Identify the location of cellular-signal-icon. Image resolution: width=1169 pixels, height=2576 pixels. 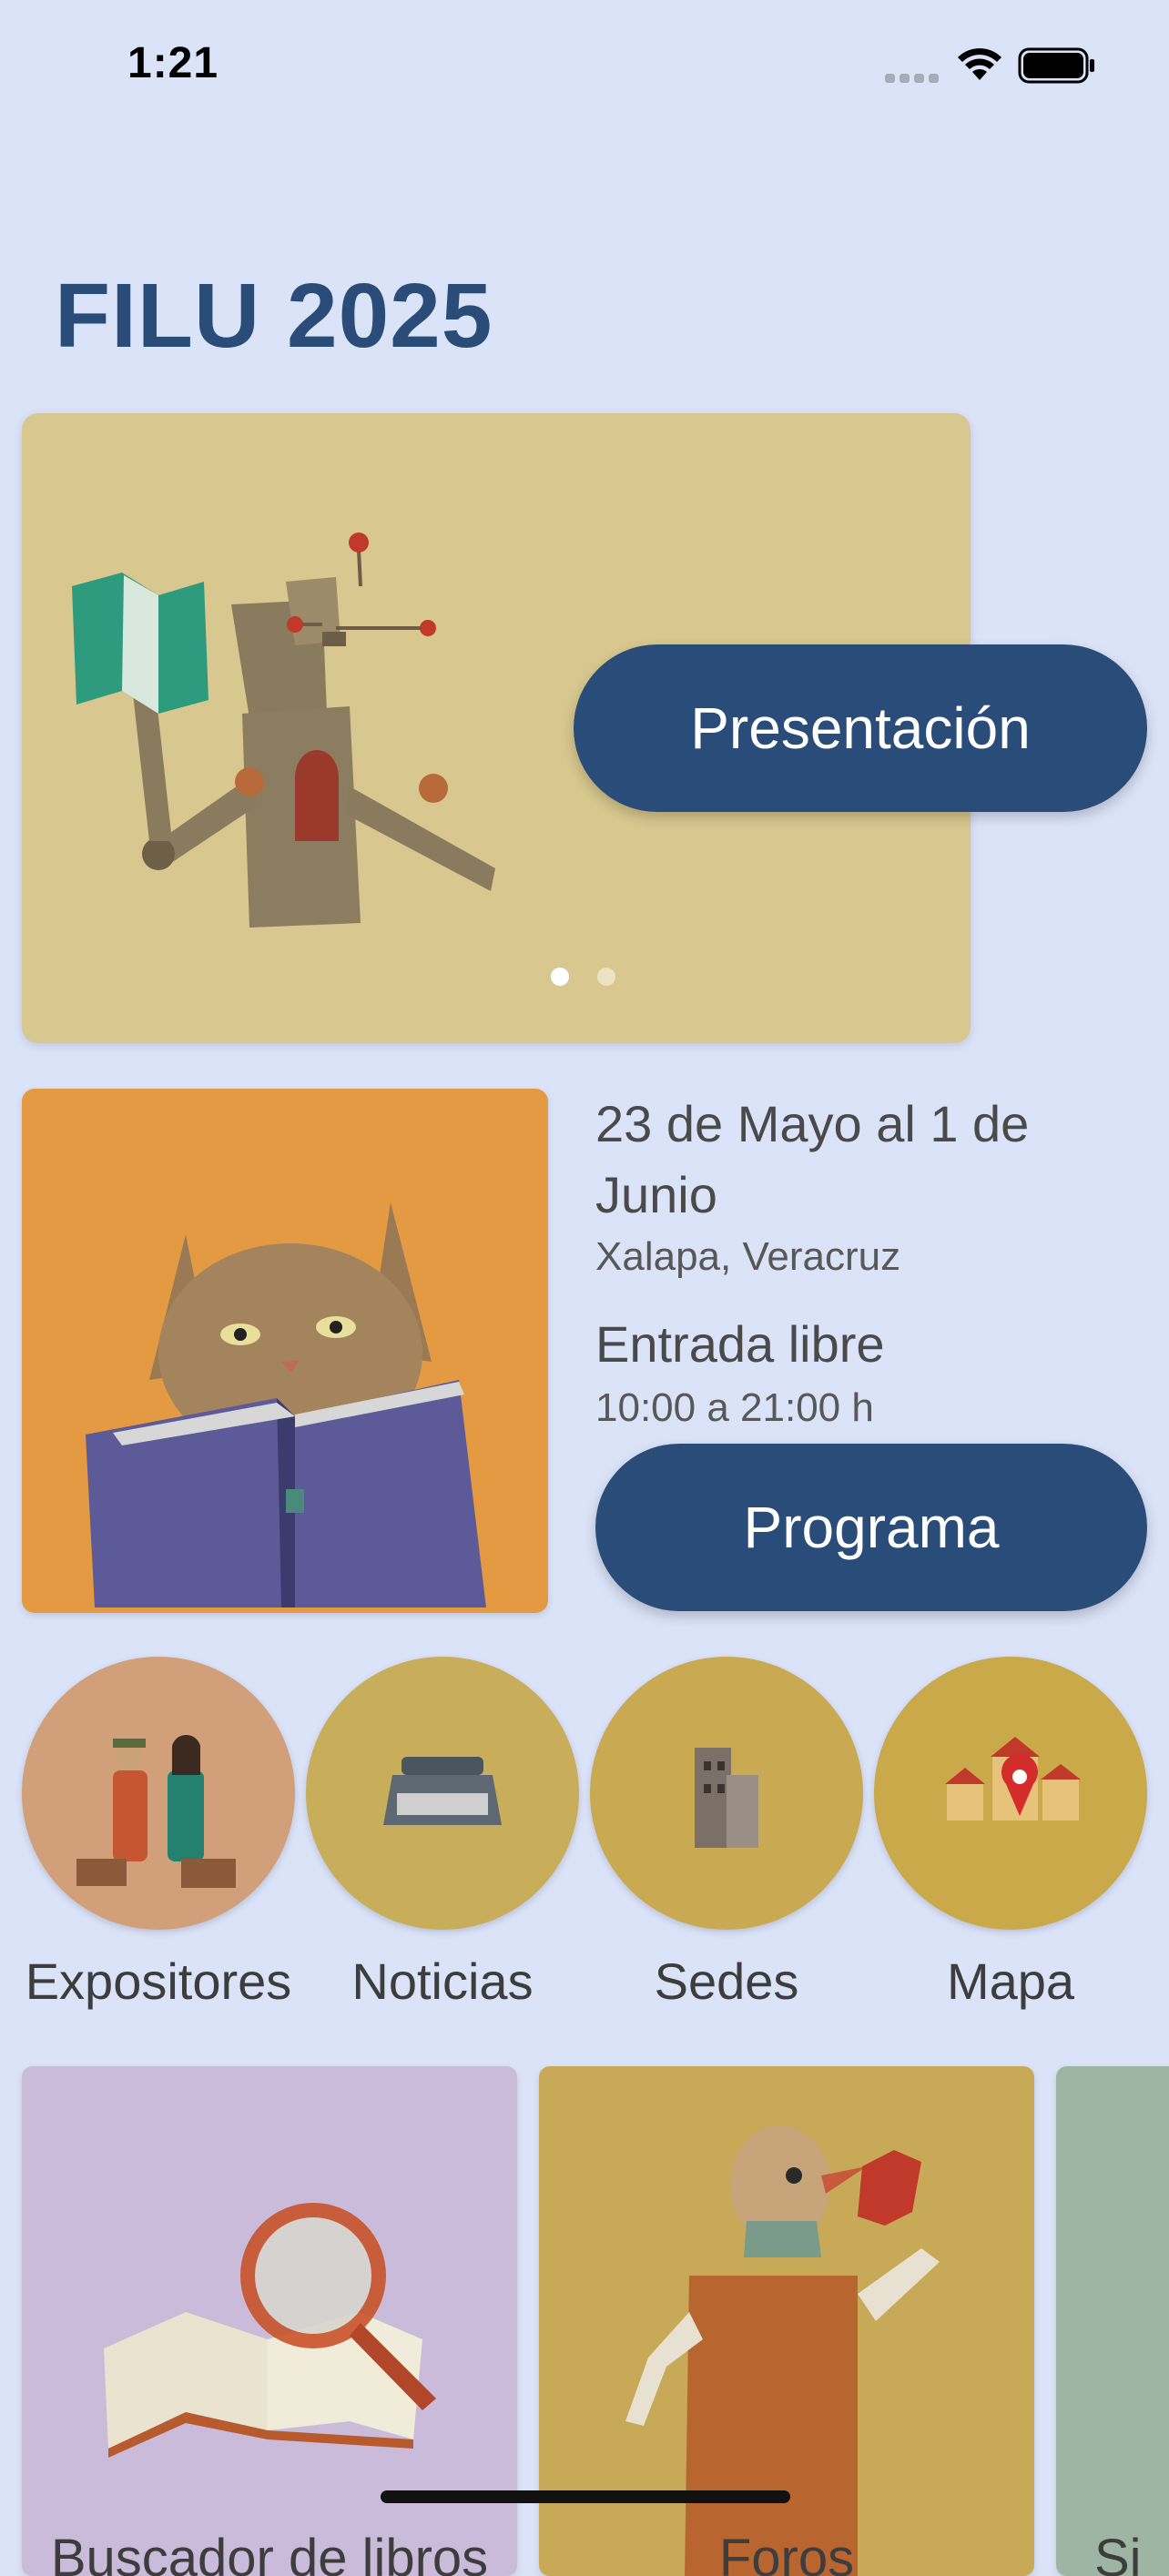
(913, 77).